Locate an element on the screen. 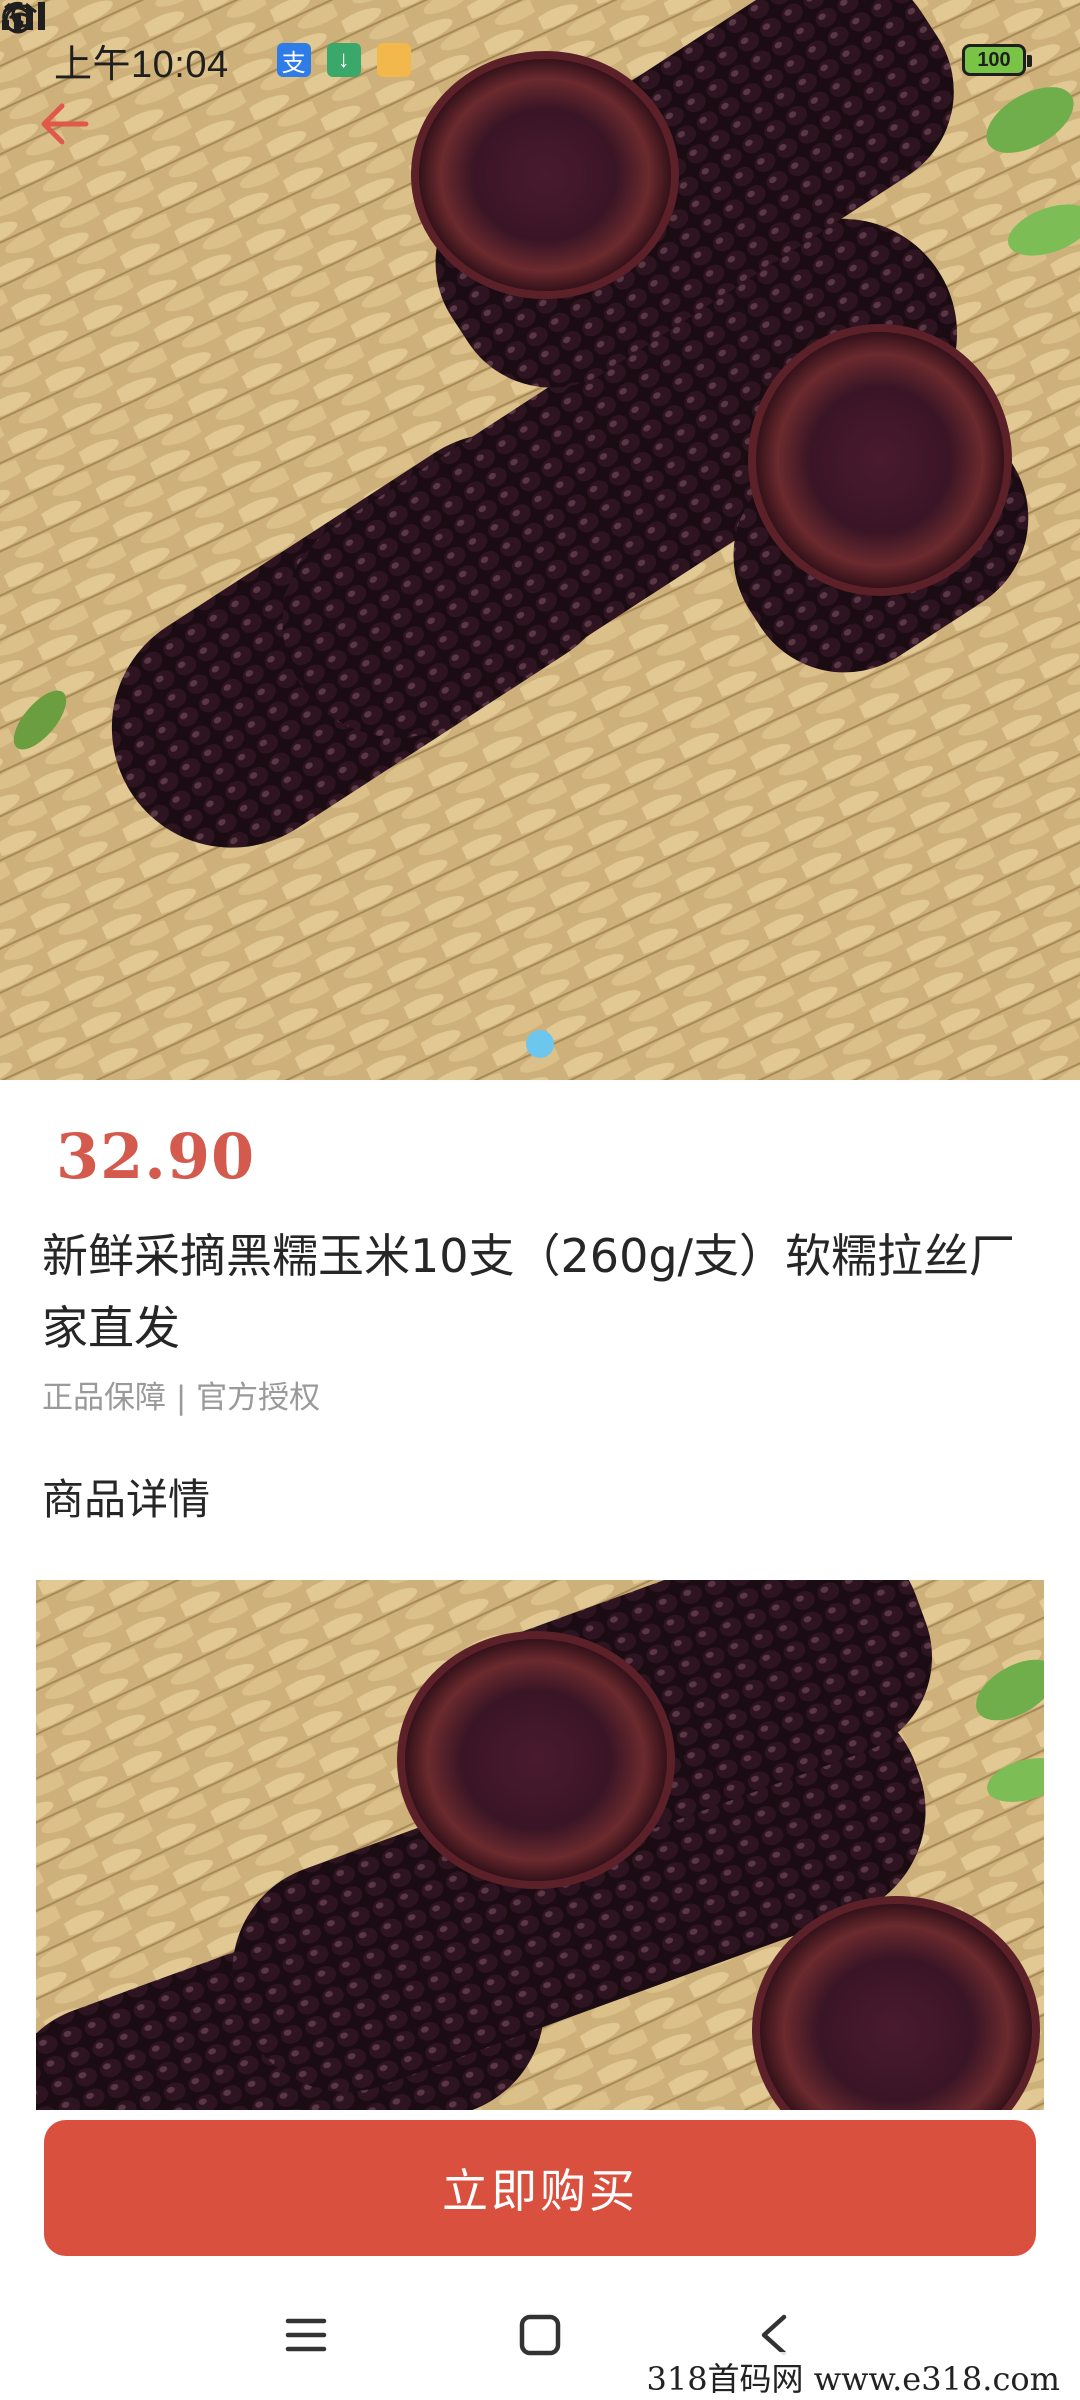 This screenshot has height=2400, width=1080. site-watermark: 318首码网 www.e318.com is located at coordinates (853, 2376).